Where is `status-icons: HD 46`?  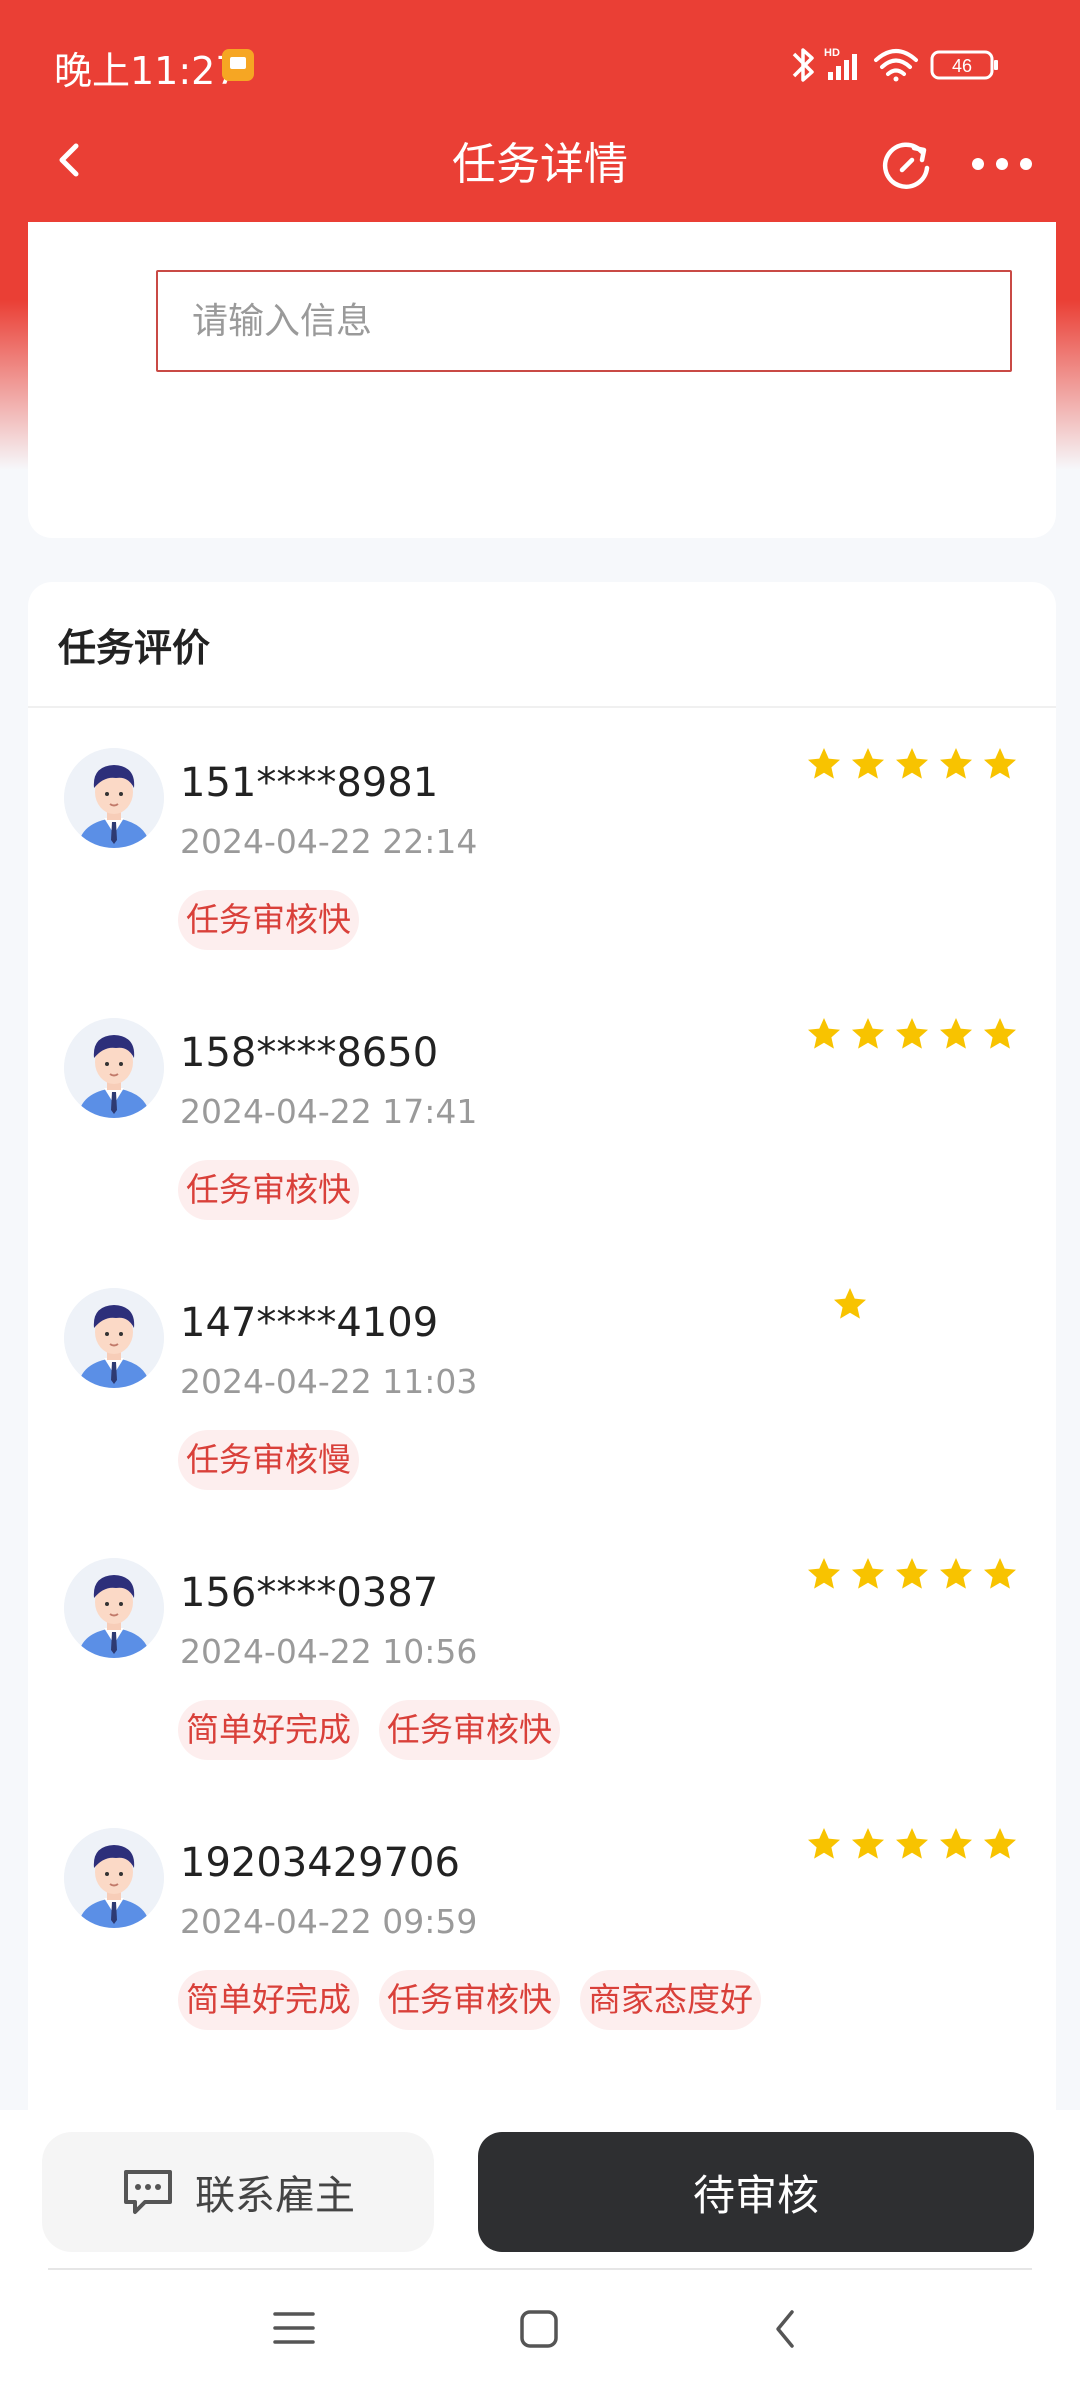
status-icons: HD 46 is located at coordinates (915, 65).